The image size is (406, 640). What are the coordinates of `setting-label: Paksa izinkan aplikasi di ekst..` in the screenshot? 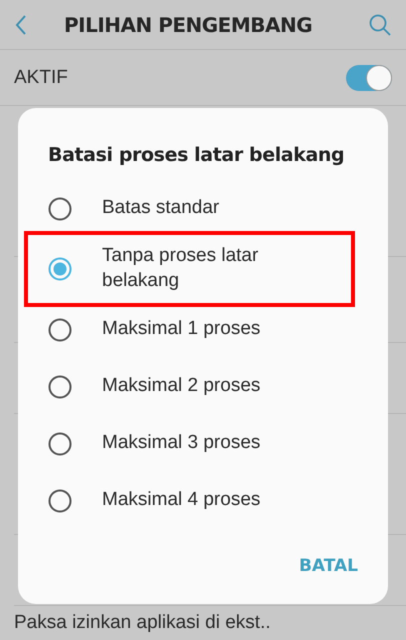 It's located at (142, 623).